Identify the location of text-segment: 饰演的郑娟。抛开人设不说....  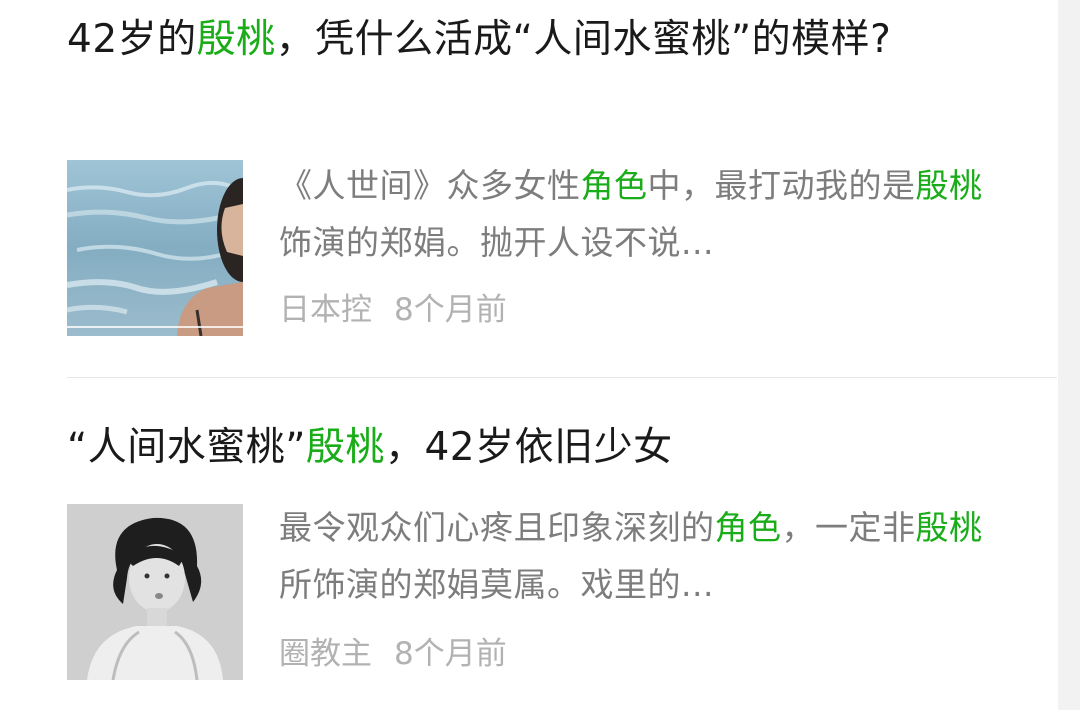
(496, 242).